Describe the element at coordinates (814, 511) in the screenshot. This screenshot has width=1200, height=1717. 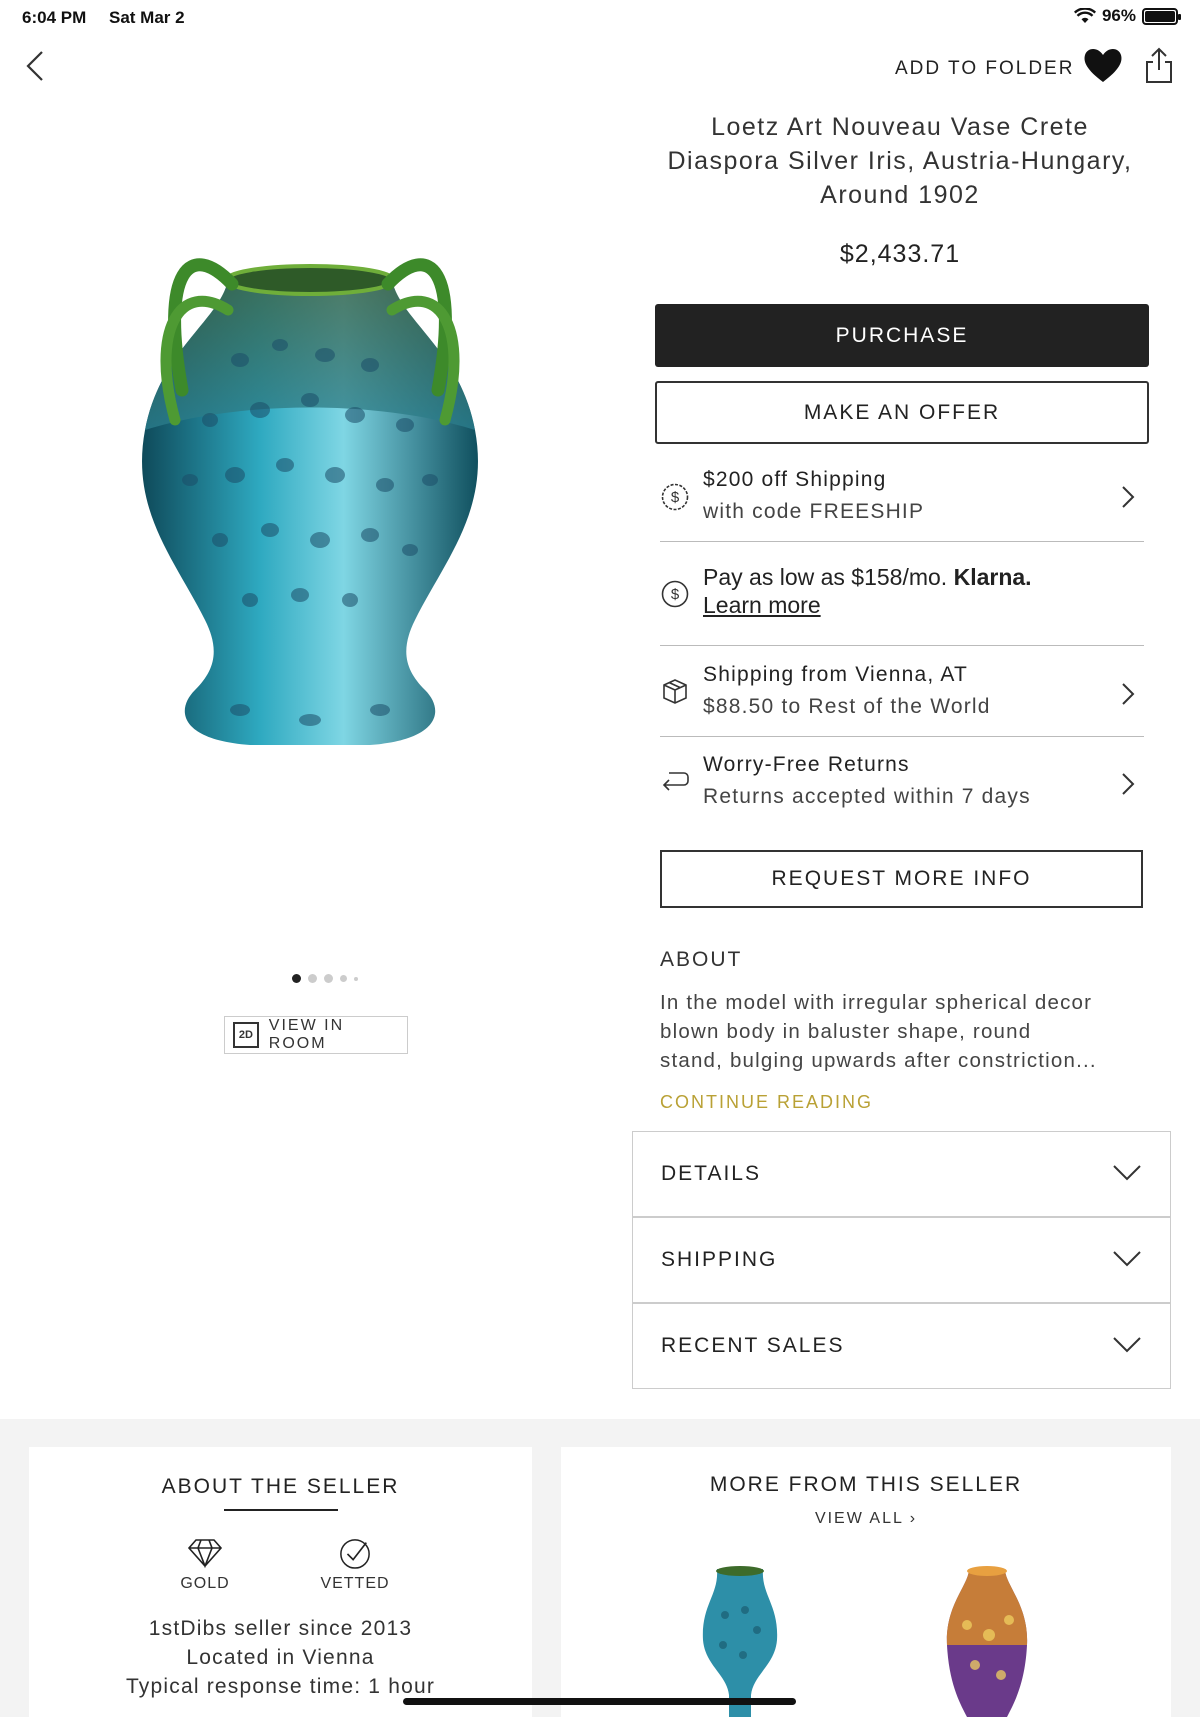
I see `shipping-promo-code: with code FREESHIP` at that location.